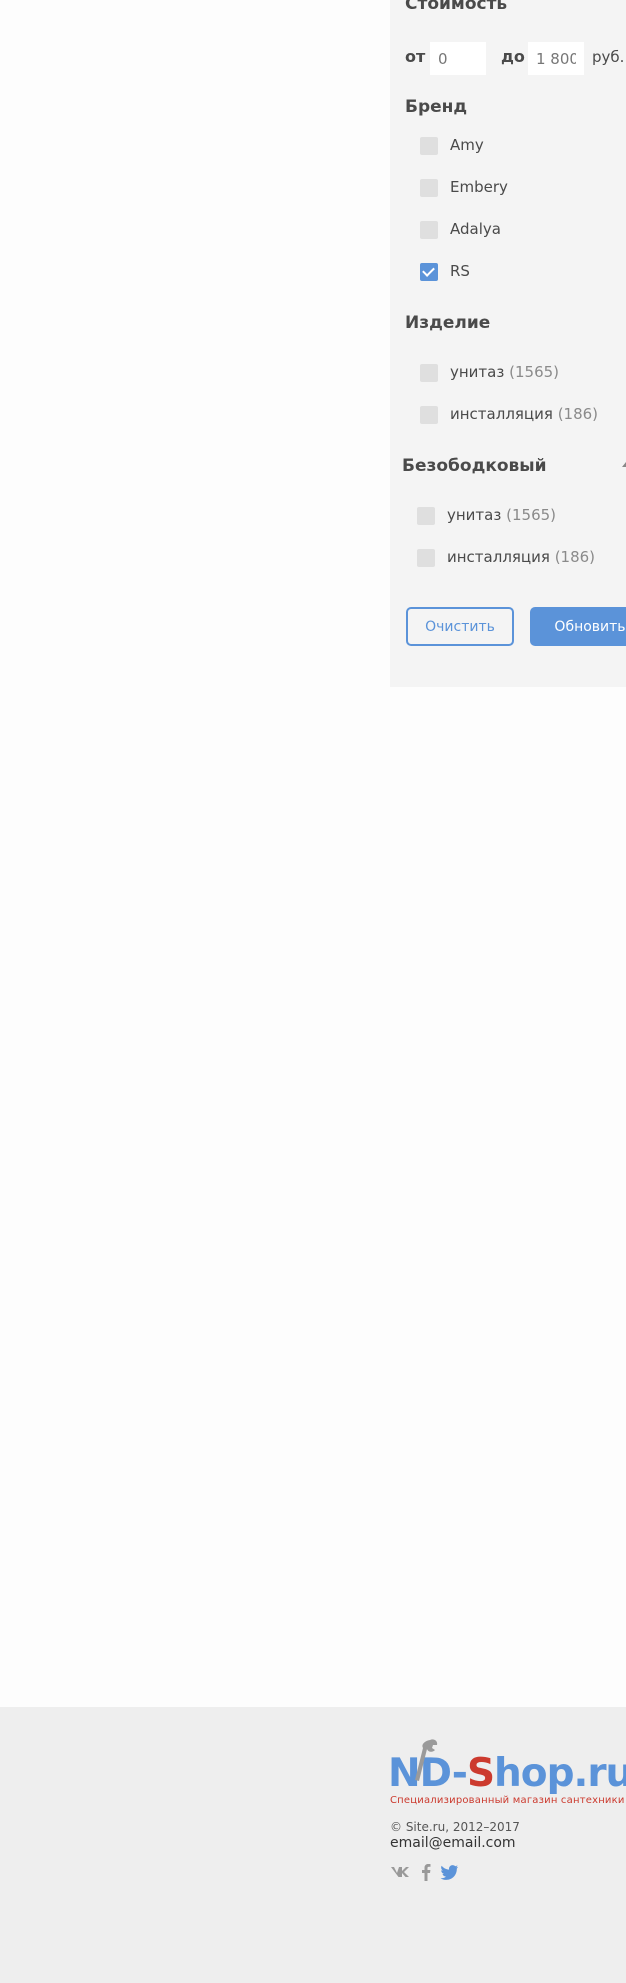  Describe the element at coordinates (453, 1843) in the screenshot. I see `email-link: email@email.com` at that location.